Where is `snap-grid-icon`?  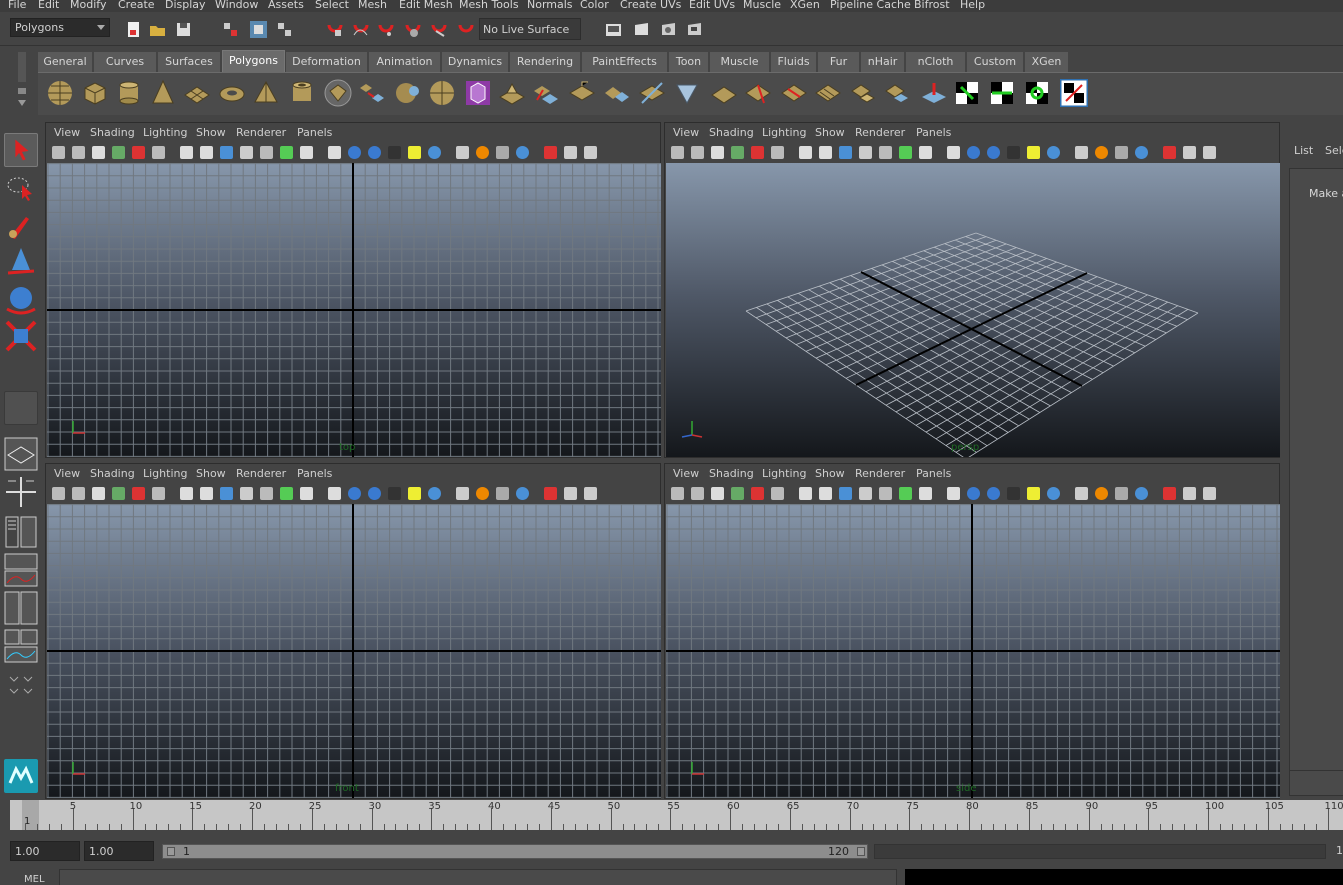
snap-grid-icon is located at coordinates (334, 29).